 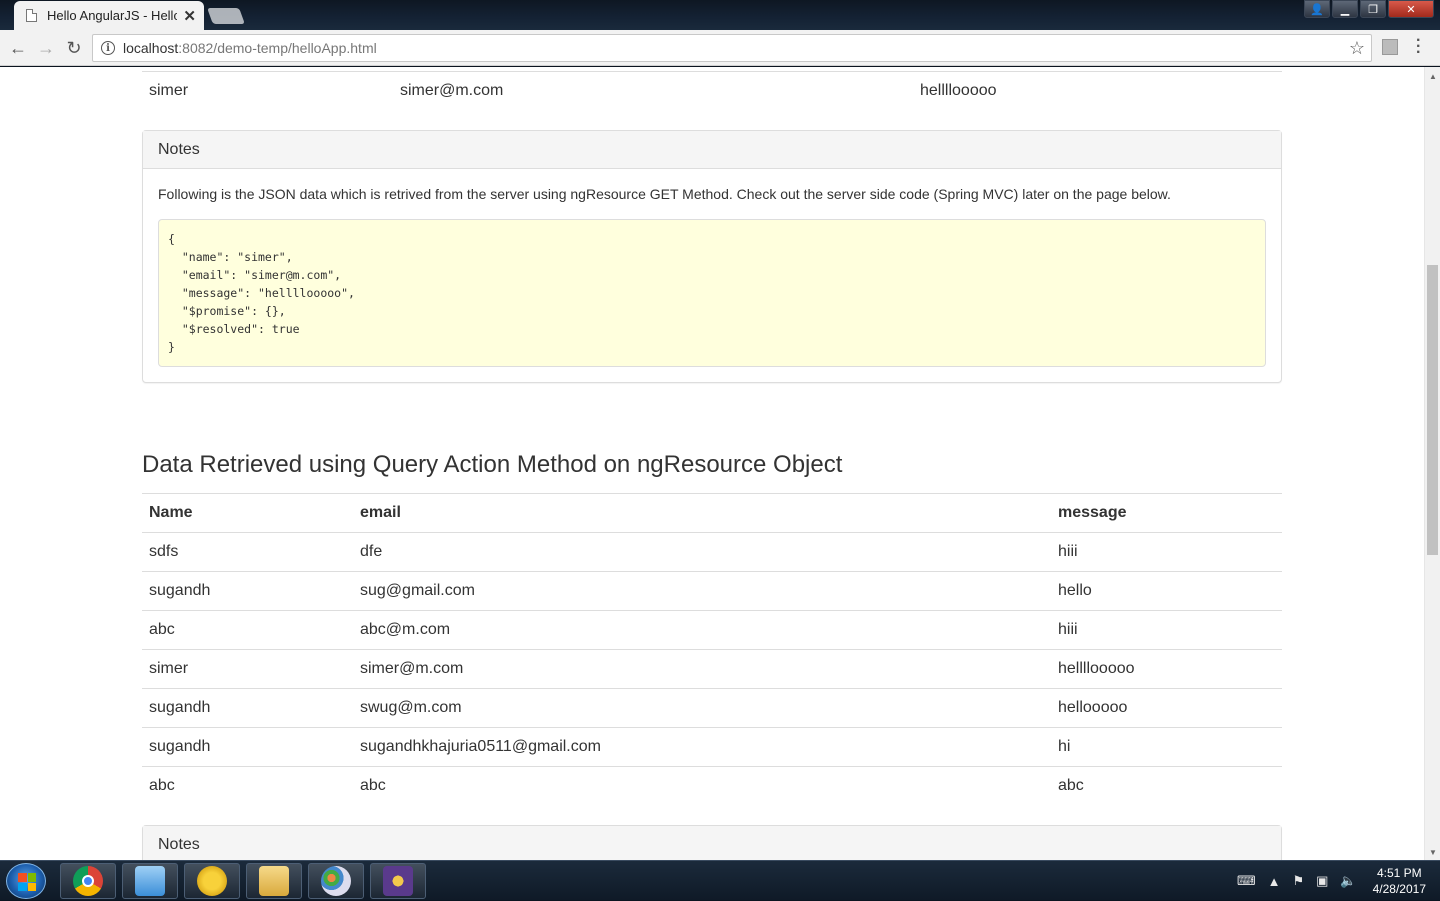 What do you see at coordinates (702, 630) in the screenshot?
I see `cell-email: abc@m.com` at bounding box center [702, 630].